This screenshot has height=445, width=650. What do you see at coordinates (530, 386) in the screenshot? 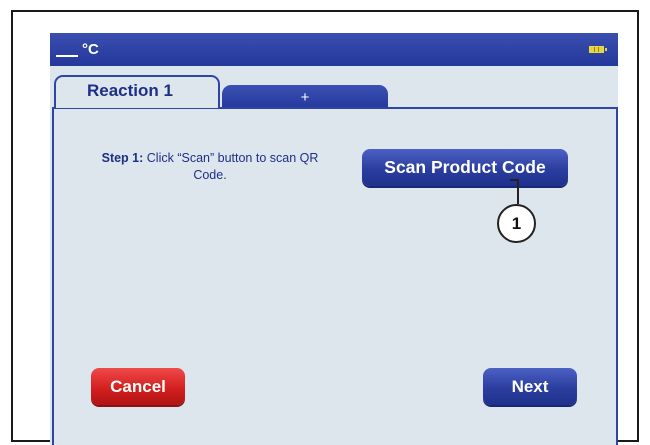
I see `next-button: Next` at bounding box center [530, 386].